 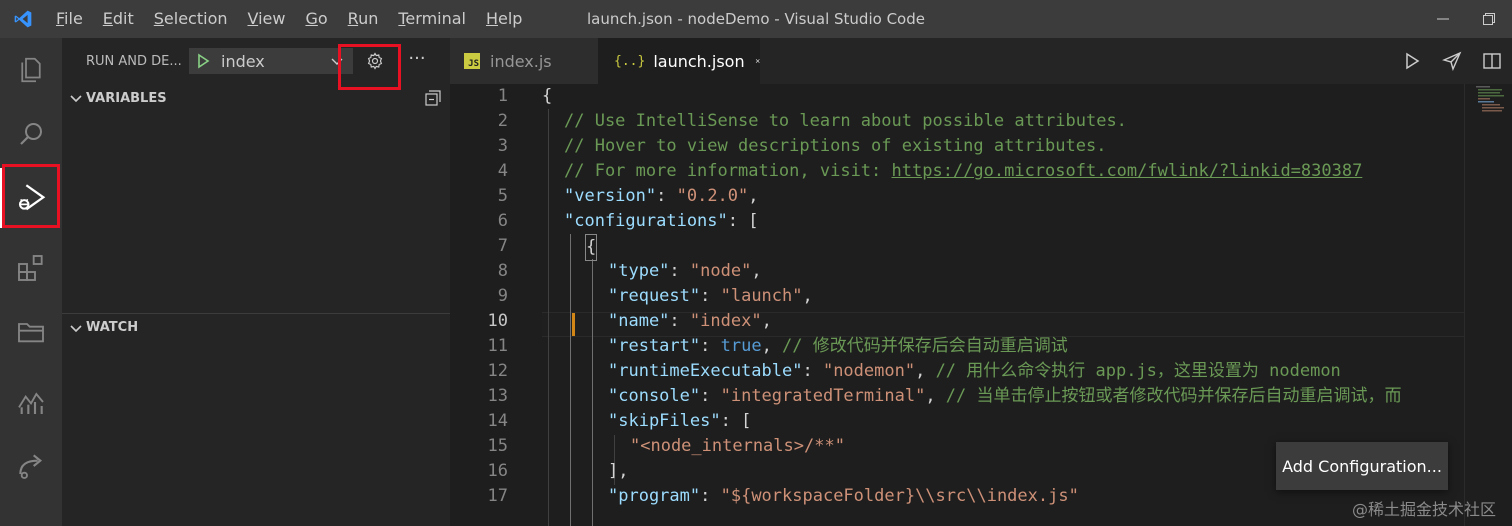 I want to click on files-icon, so click(x=31, y=70).